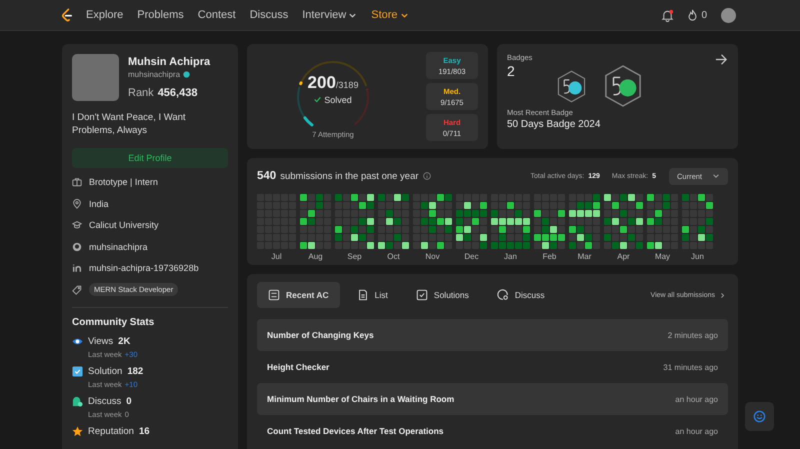  What do you see at coordinates (95, 77) in the screenshot?
I see `photo-placeholder` at bounding box center [95, 77].